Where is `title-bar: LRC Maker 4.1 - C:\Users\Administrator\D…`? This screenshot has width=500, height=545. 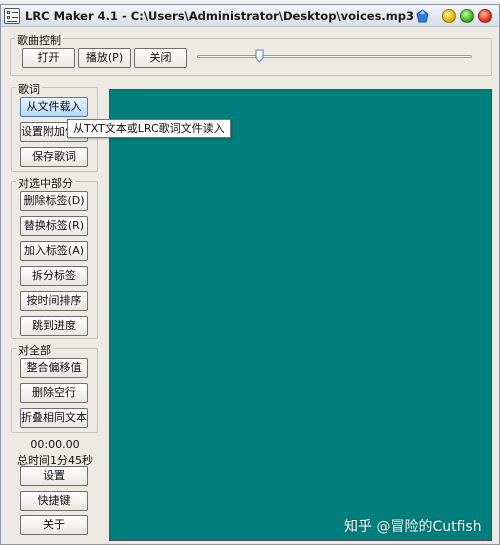 title-bar: LRC Maker 4.1 - C:\Users\Administrator\D… is located at coordinates (250, 16).